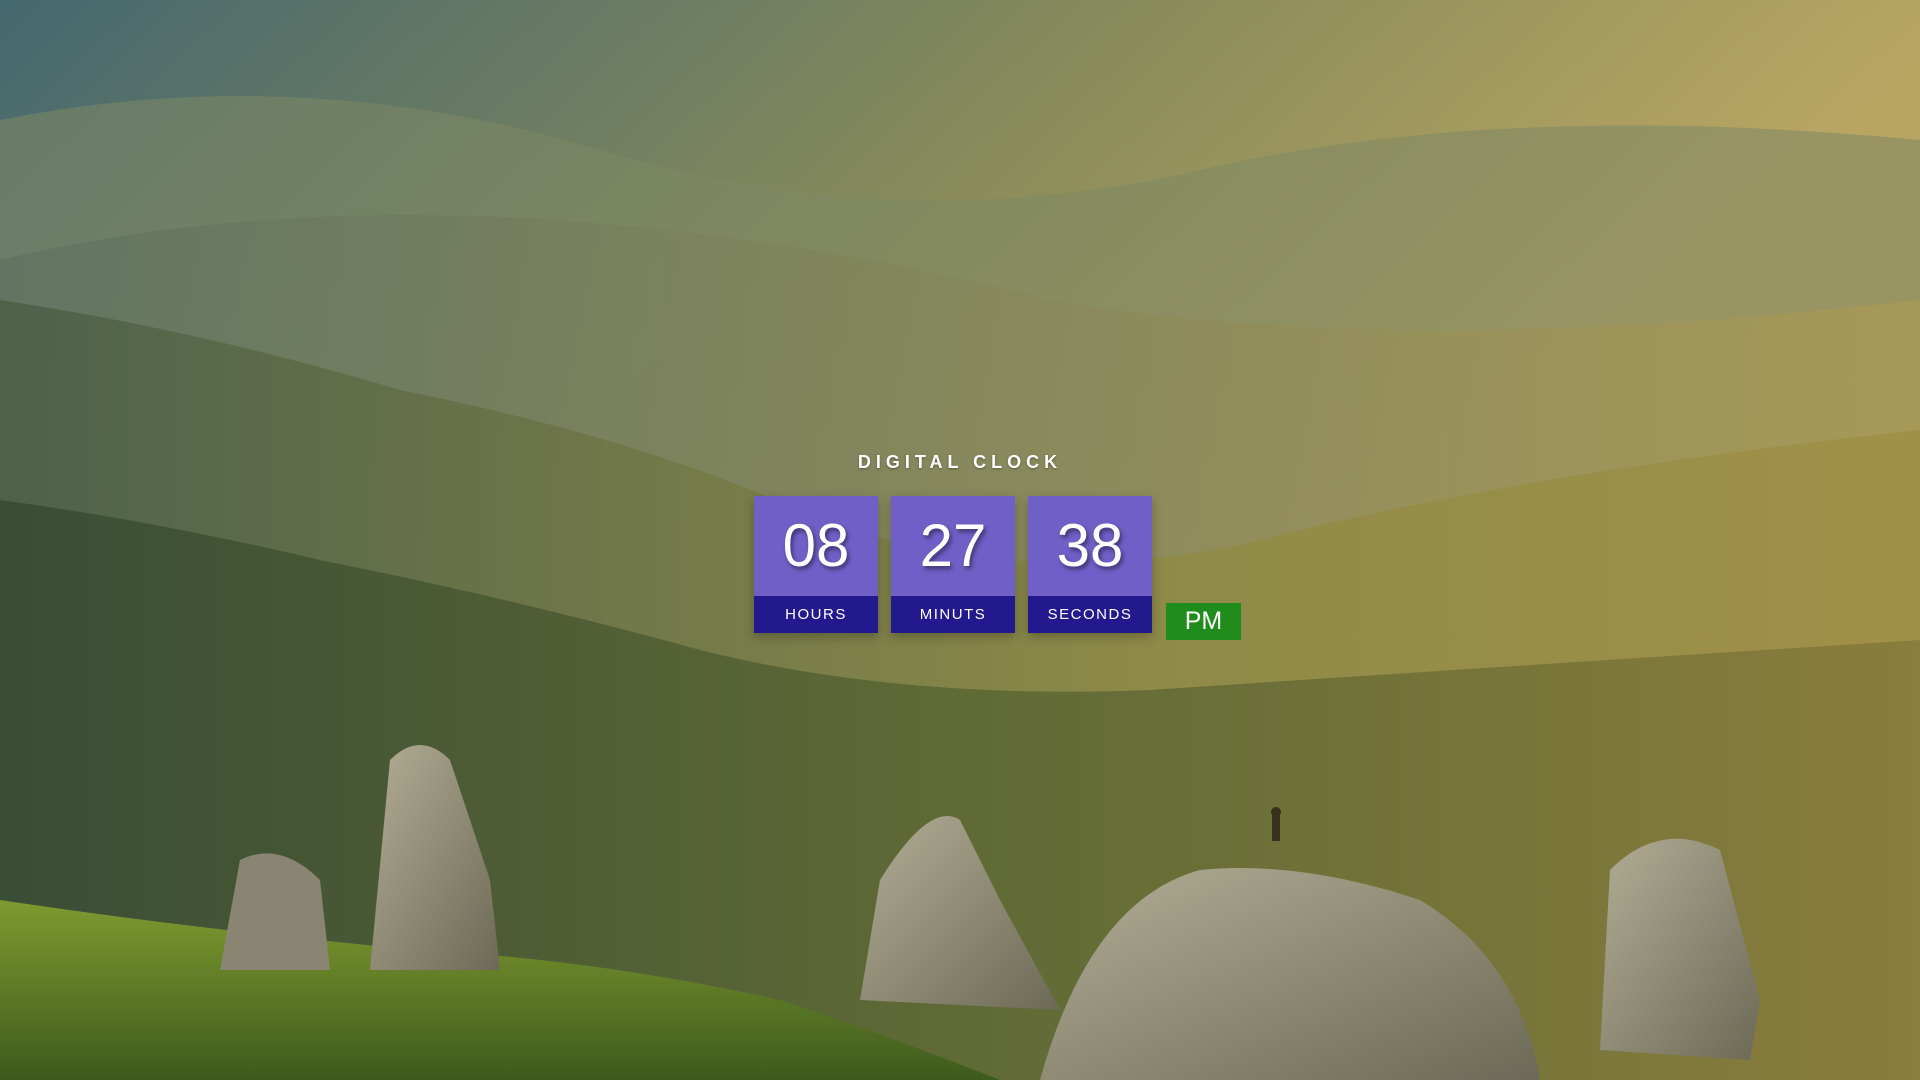 The height and width of the screenshot is (1080, 1920). I want to click on hours-panel: 08 HOURS, so click(816, 564).